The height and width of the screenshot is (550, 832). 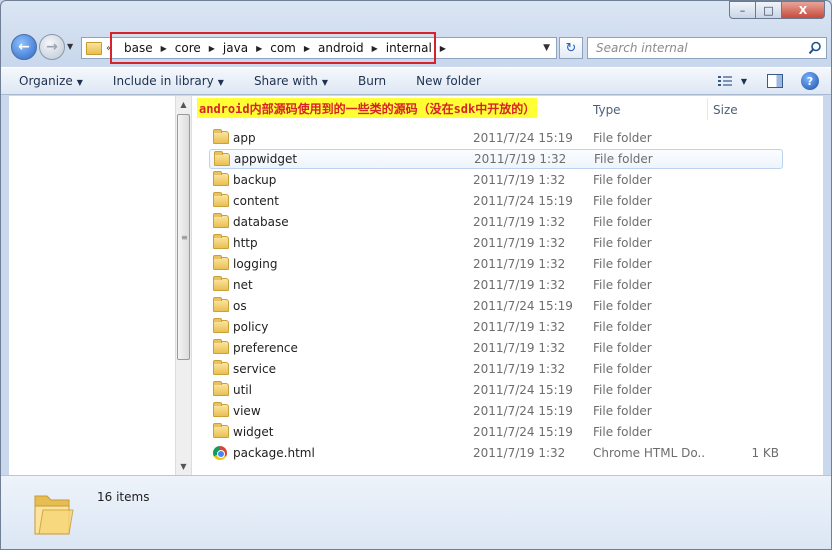 I want to click on file-row: service 2011/7/19 1:32 File folder, so click(x=496, y=369).